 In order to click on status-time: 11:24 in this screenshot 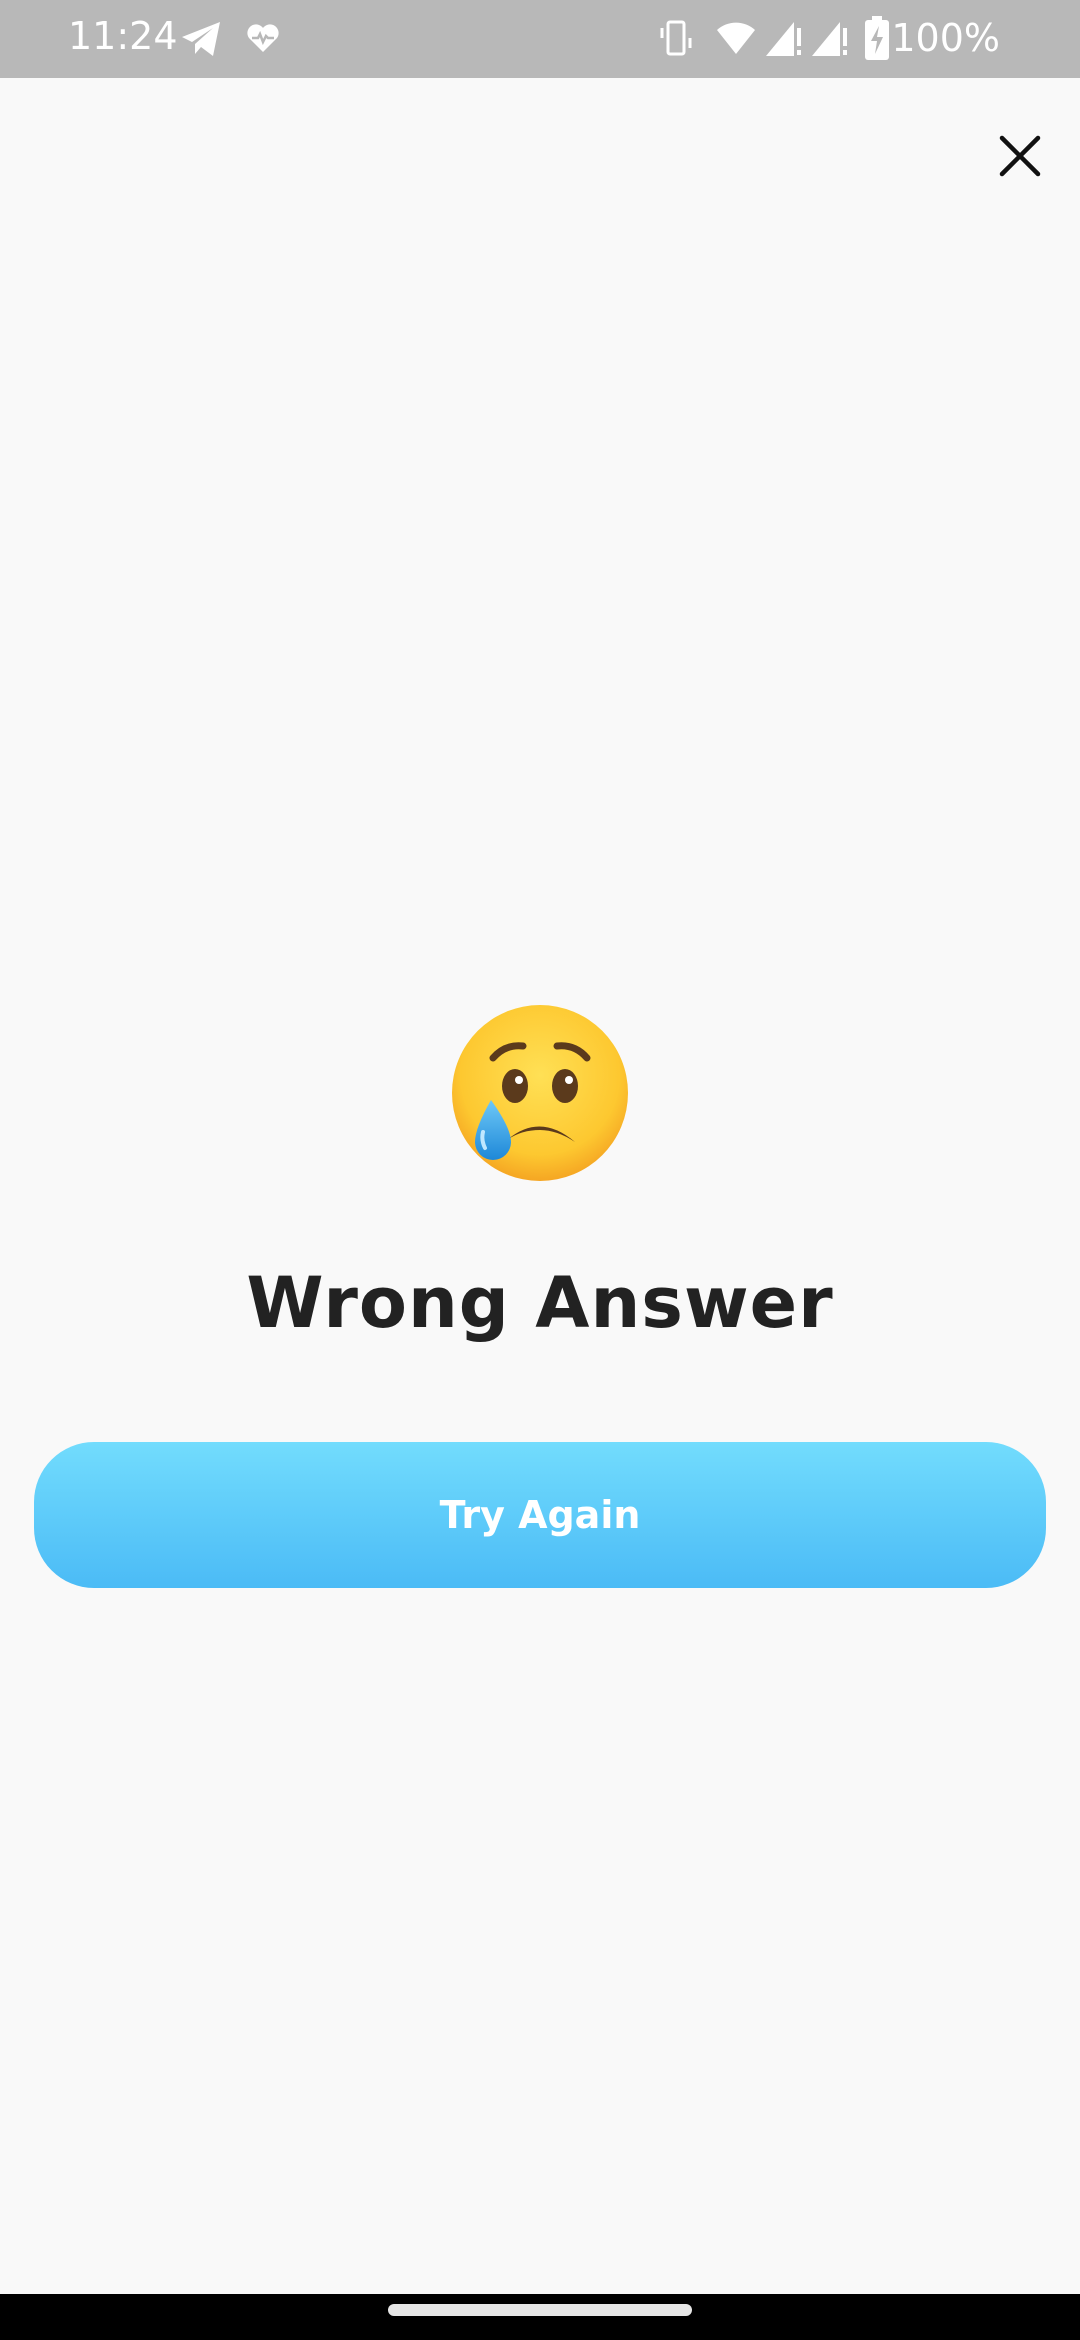, I will do `click(123, 36)`.